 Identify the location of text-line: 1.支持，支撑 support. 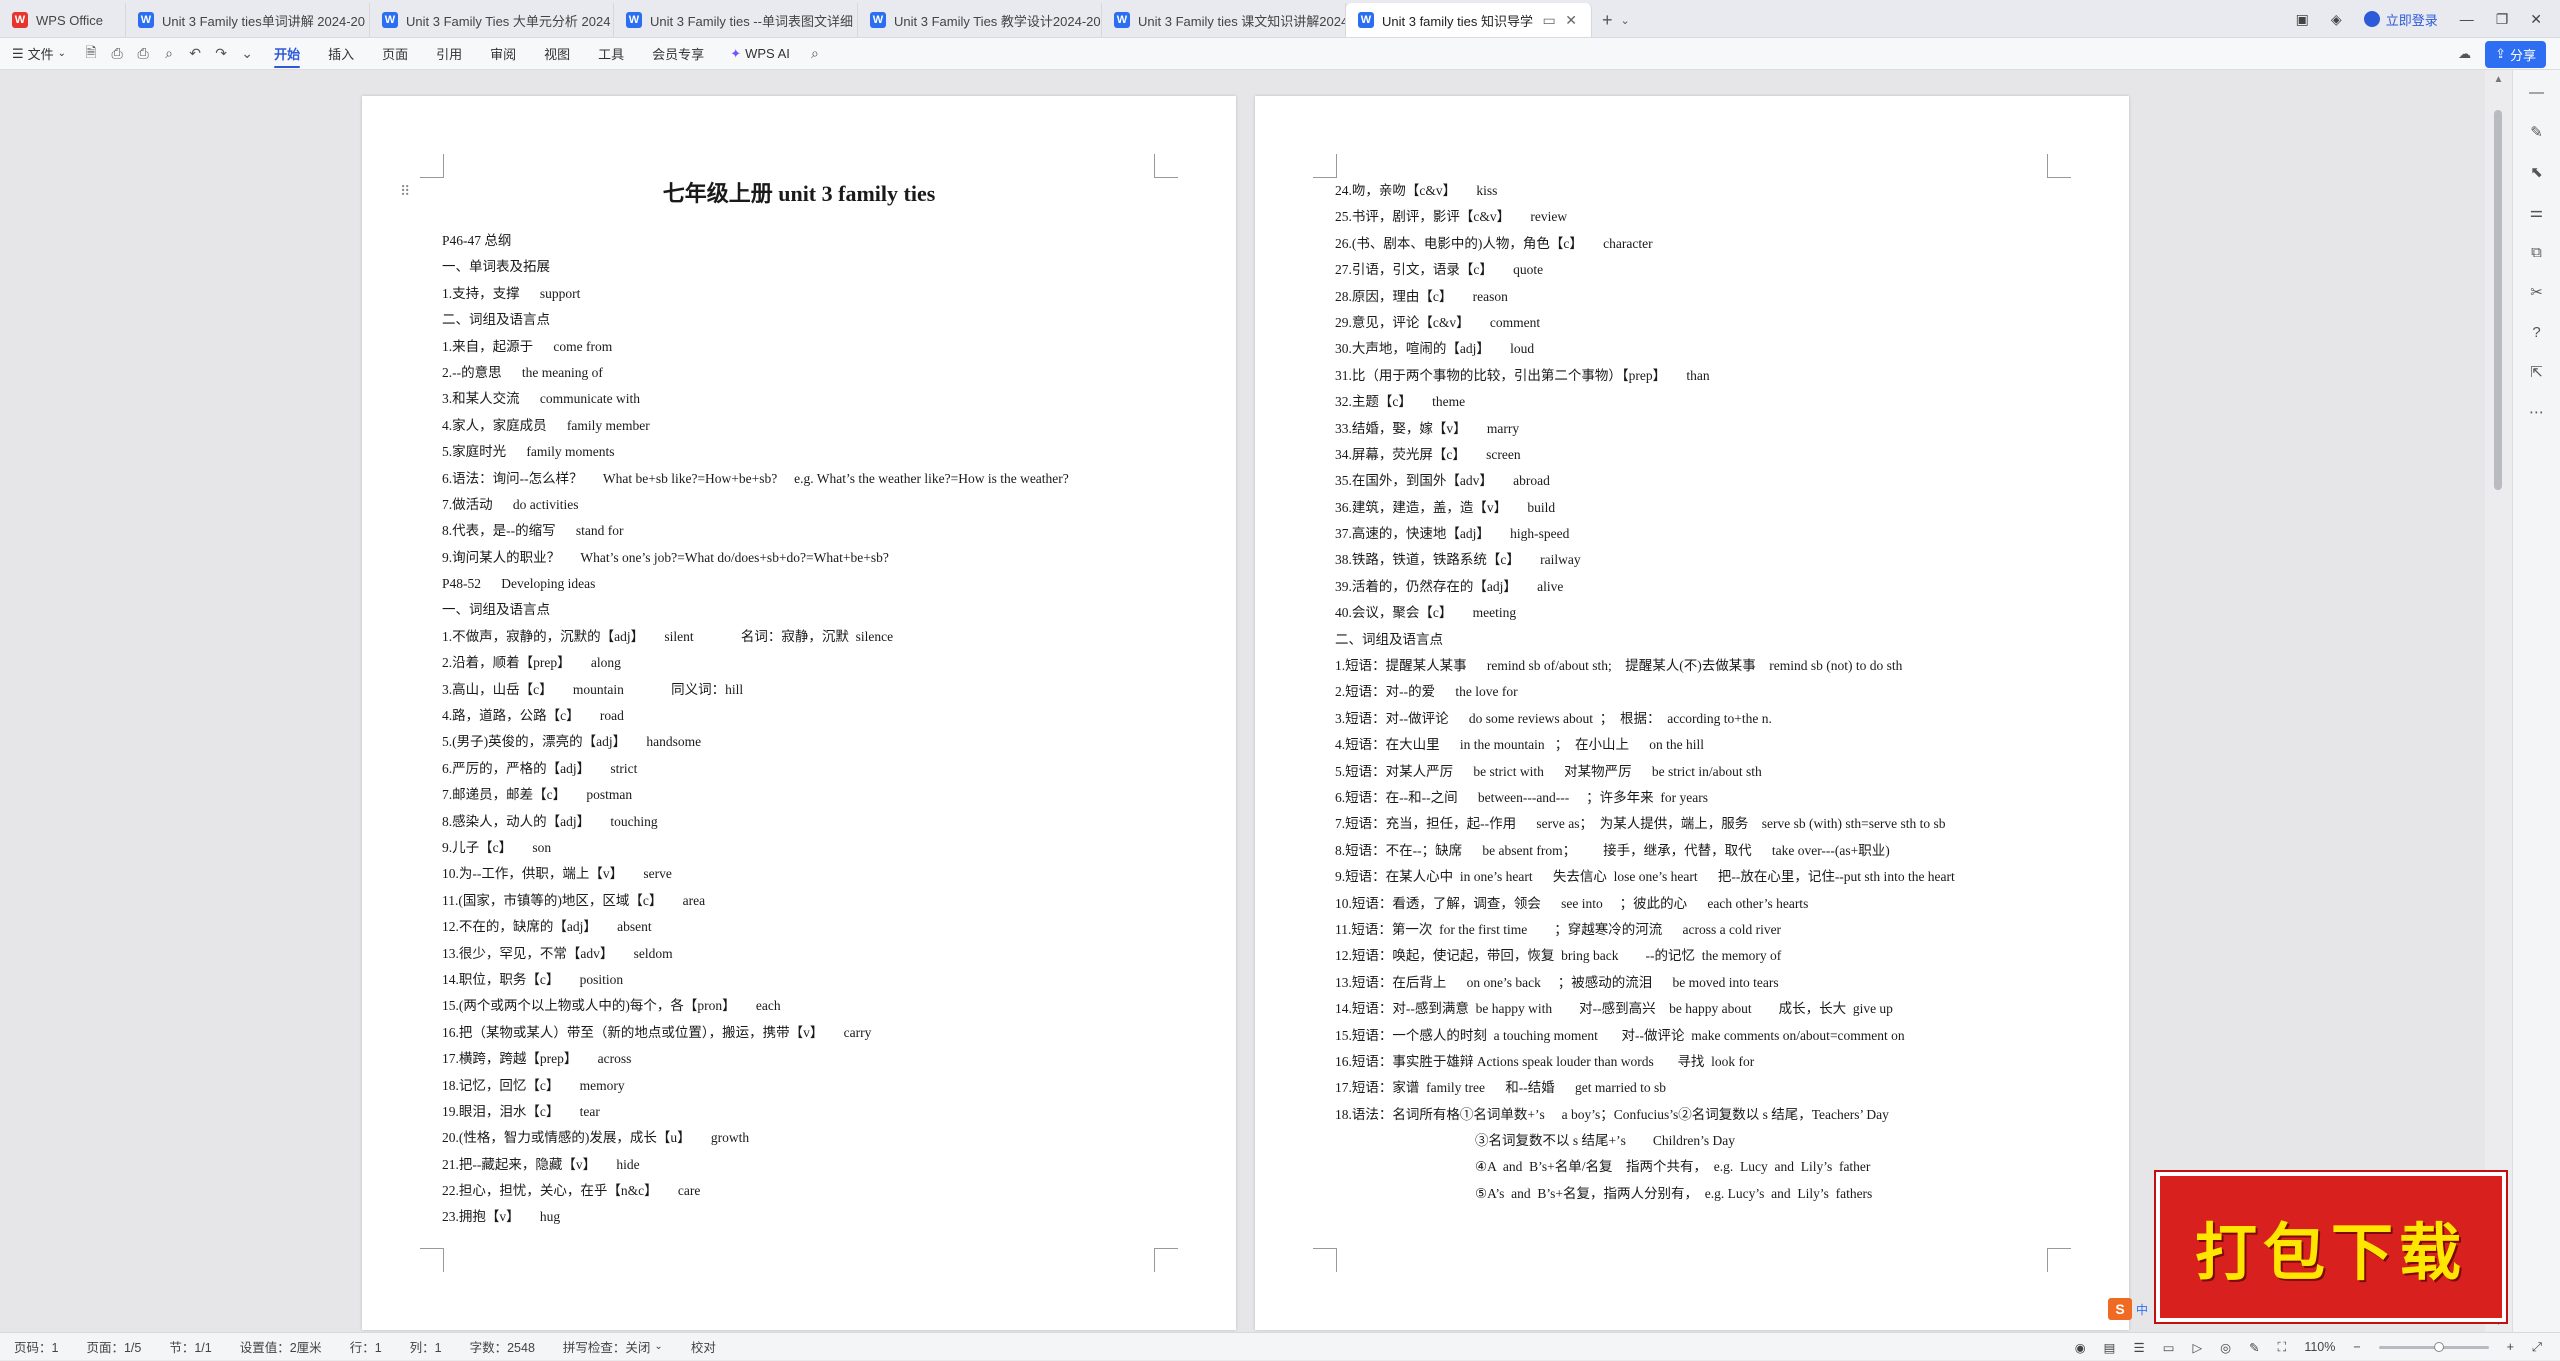
(511, 293).